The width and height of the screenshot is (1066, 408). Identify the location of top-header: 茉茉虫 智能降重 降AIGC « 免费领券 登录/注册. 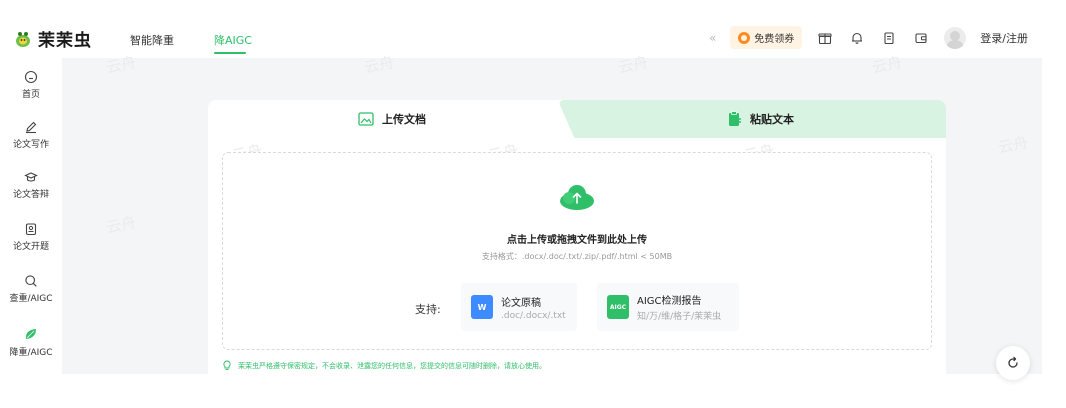
(533, 36).